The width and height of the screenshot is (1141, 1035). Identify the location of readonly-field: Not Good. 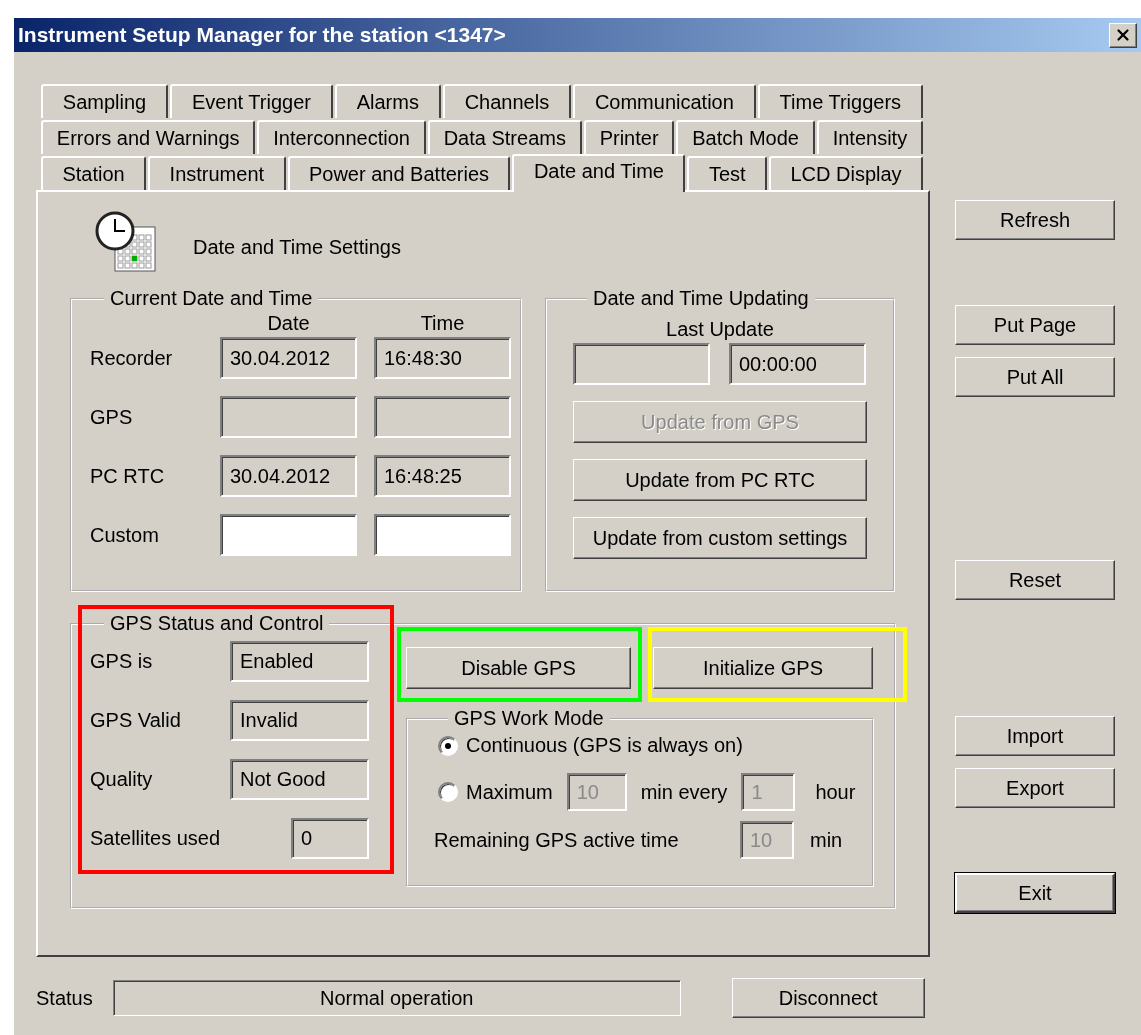
(299, 779).